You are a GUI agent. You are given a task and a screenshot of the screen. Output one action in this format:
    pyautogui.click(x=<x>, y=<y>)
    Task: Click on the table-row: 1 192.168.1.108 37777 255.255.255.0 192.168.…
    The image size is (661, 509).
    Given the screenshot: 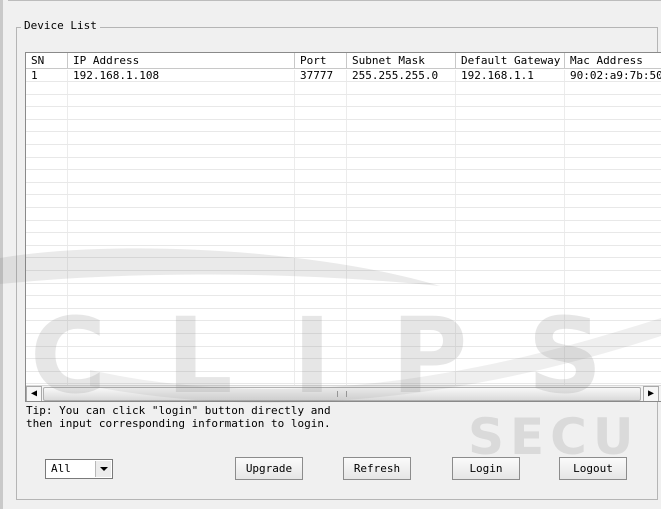 What is the action you would take?
    pyautogui.click(x=343, y=76)
    